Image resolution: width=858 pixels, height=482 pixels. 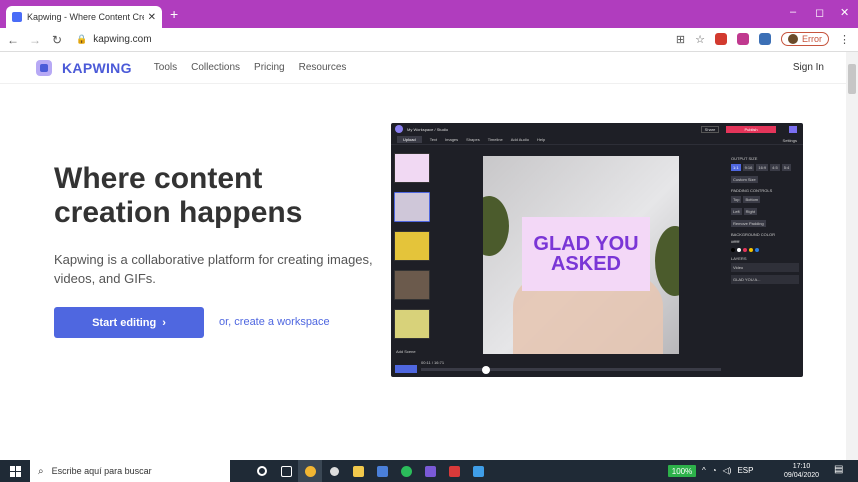 I want to click on settings-gear-icon, so click(x=334, y=471).